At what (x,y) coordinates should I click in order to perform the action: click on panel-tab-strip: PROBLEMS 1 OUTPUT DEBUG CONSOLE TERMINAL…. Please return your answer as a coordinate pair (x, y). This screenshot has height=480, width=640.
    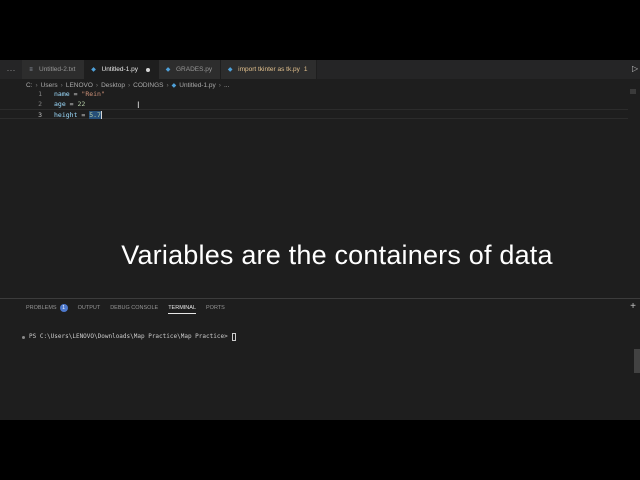
    Looking at the image, I should click on (125, 307).